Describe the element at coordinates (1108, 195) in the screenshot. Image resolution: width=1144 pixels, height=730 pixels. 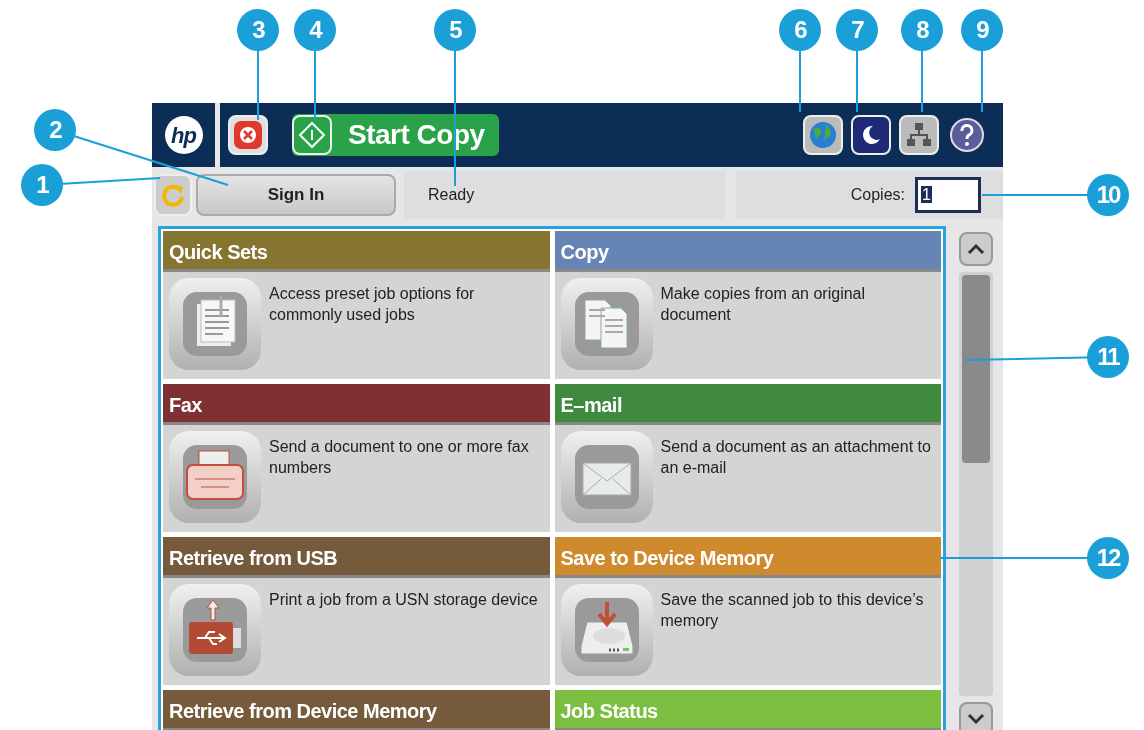
I see `callout-number: 10` at that location.